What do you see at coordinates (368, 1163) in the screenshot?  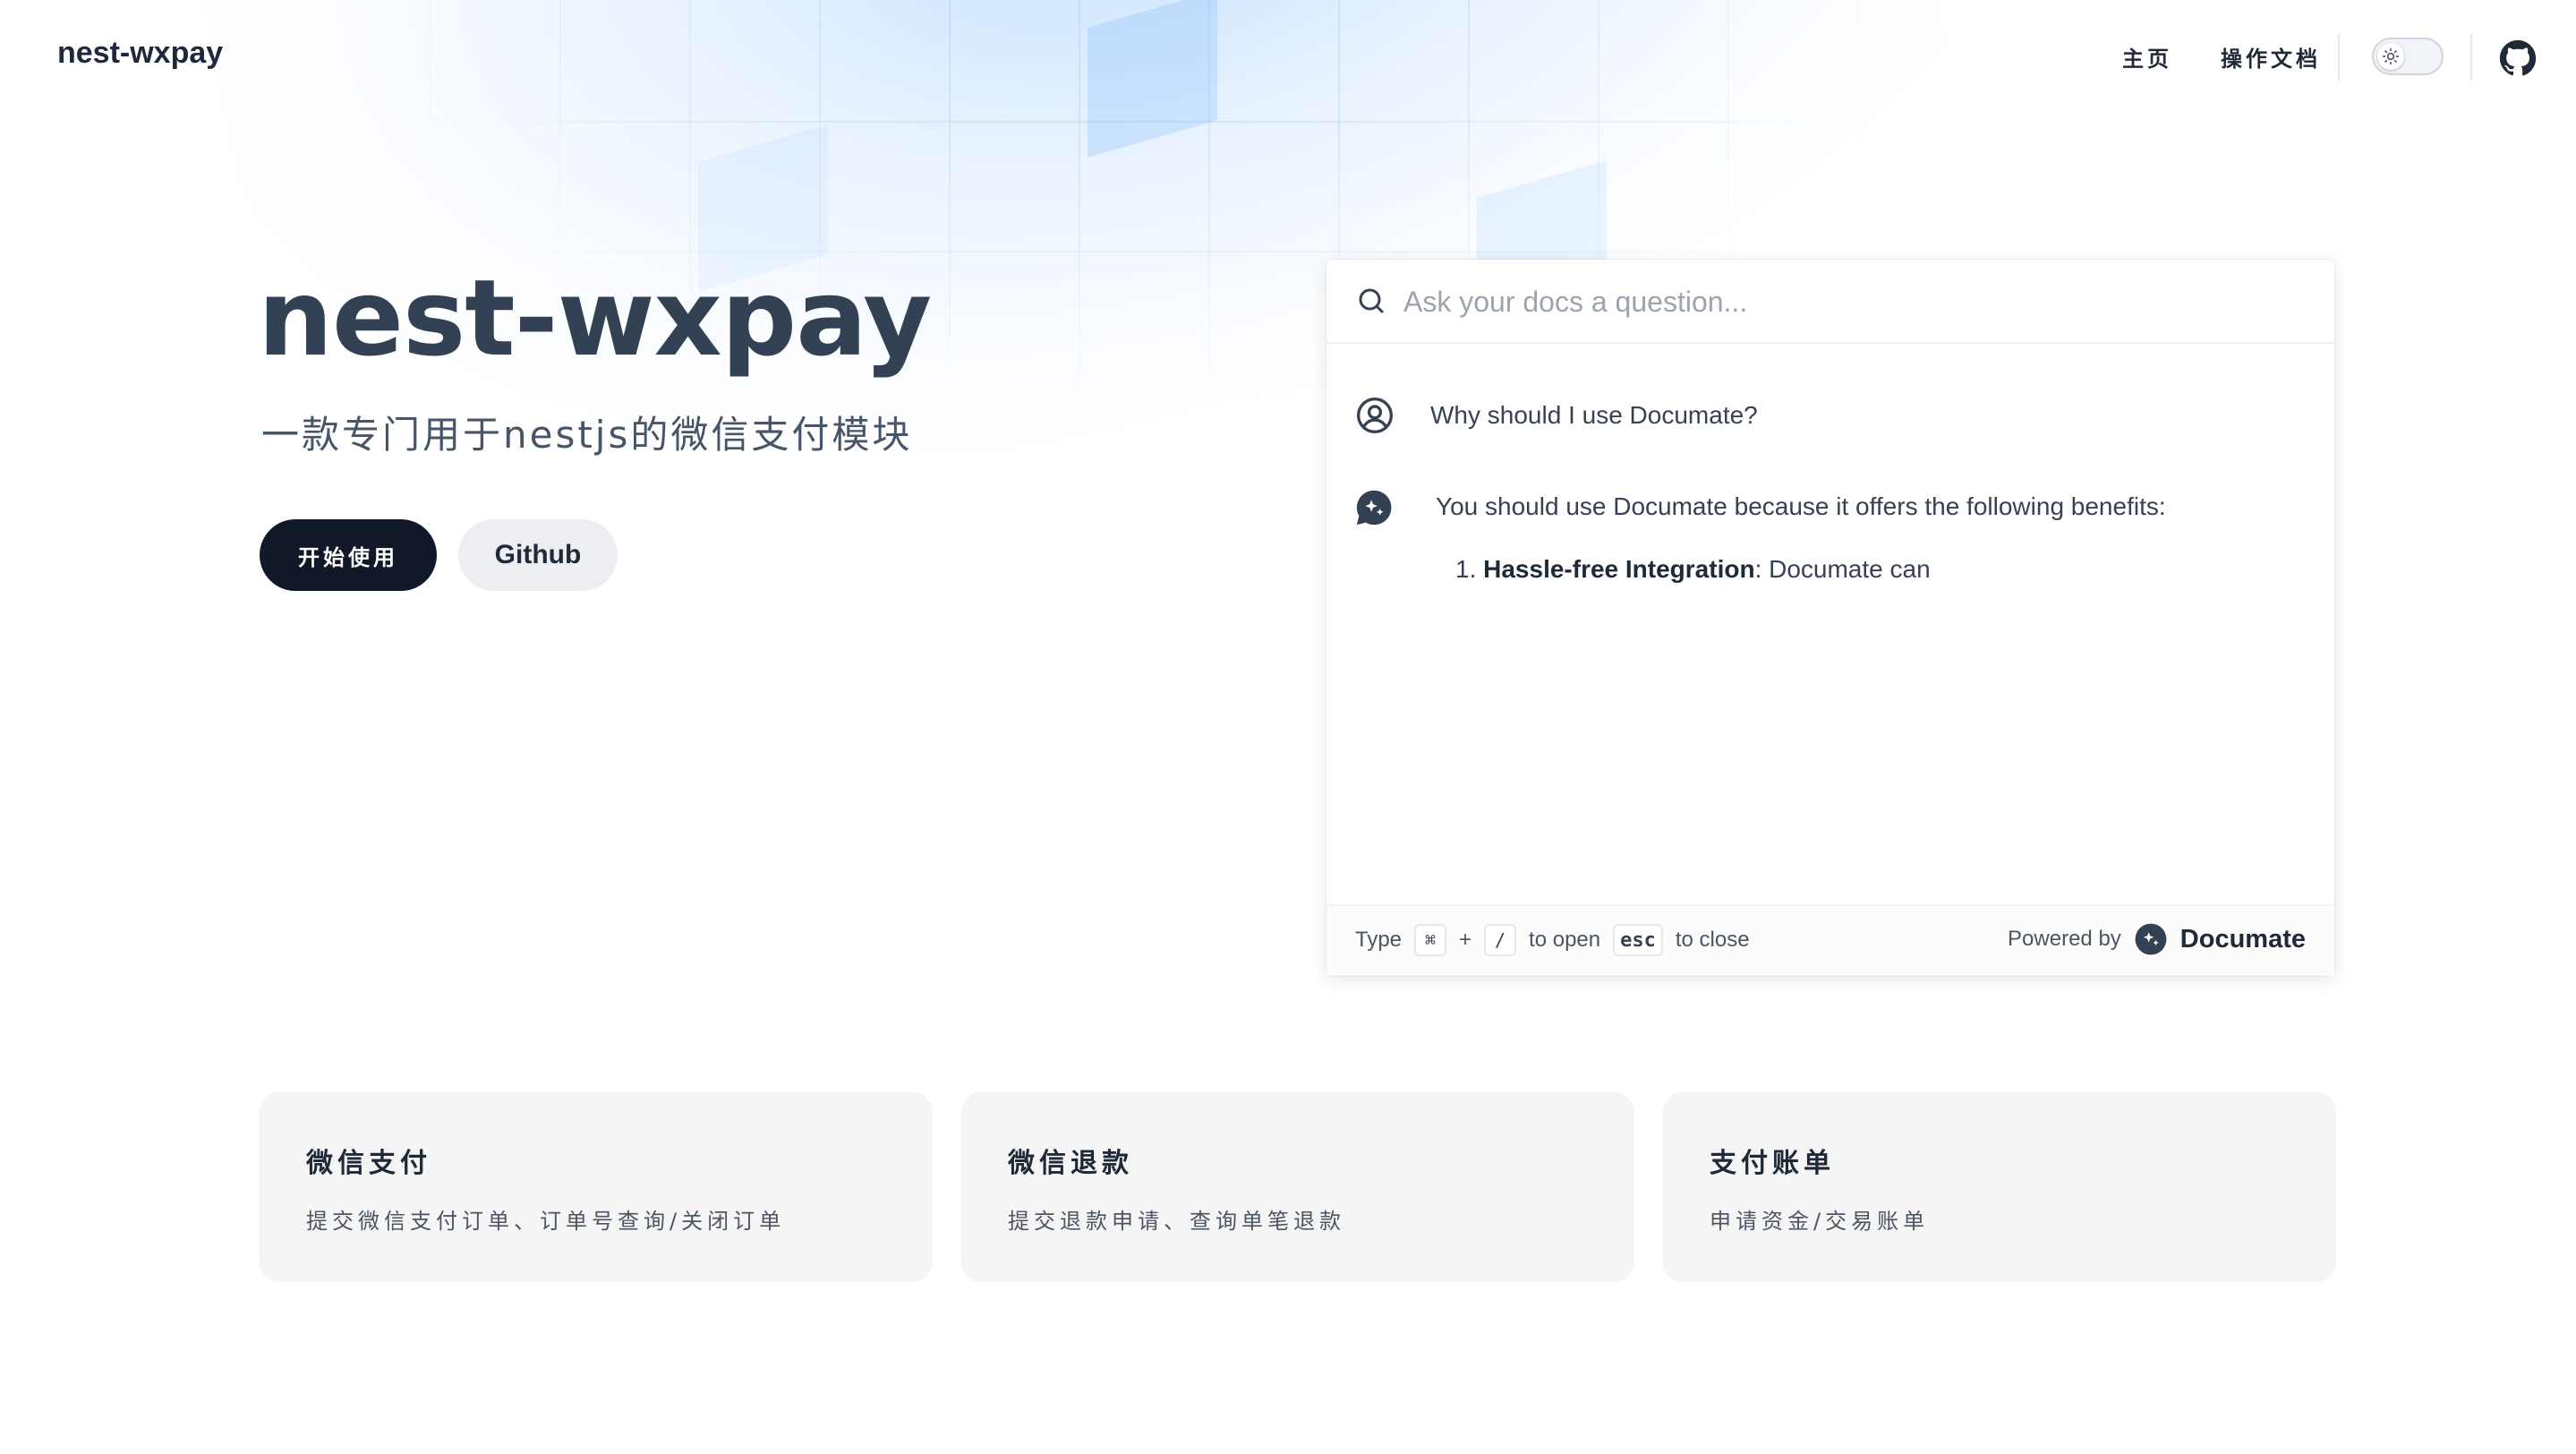 I see `feature-title: 微信支付` at bounding box center [368, 1163].